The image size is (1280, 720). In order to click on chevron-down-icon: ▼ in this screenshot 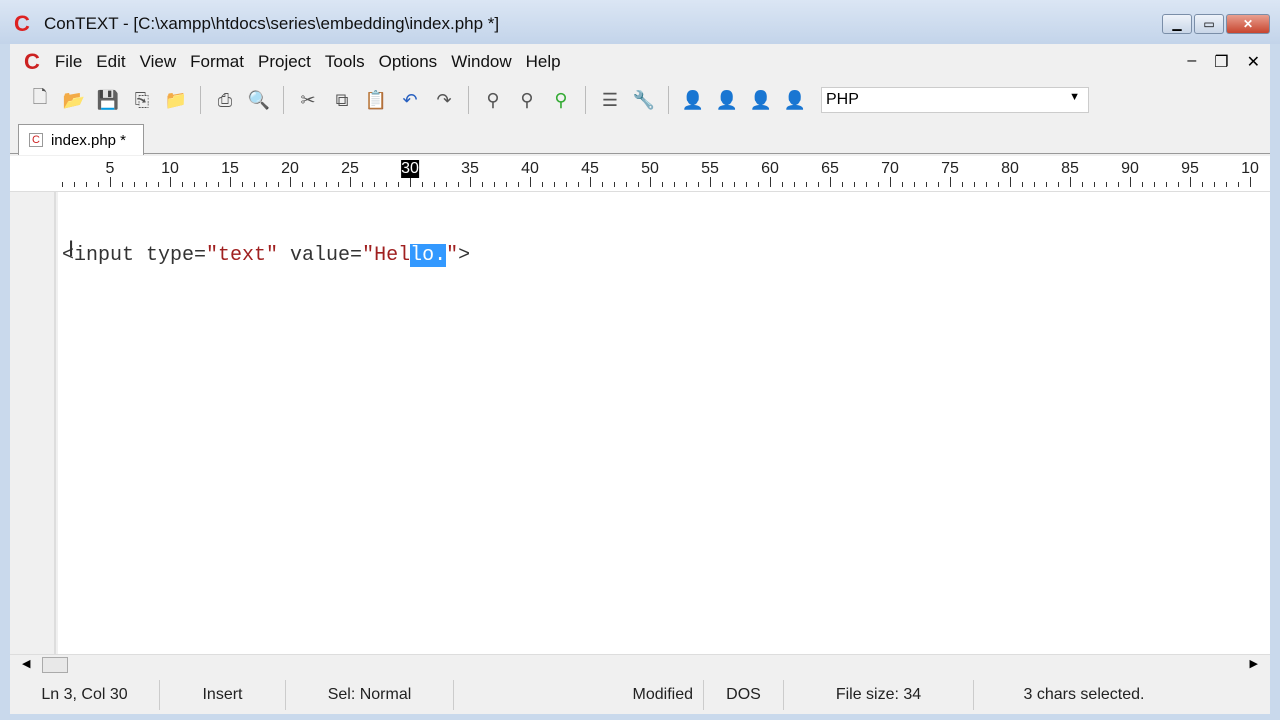, I will do `click(1074, 97)`.